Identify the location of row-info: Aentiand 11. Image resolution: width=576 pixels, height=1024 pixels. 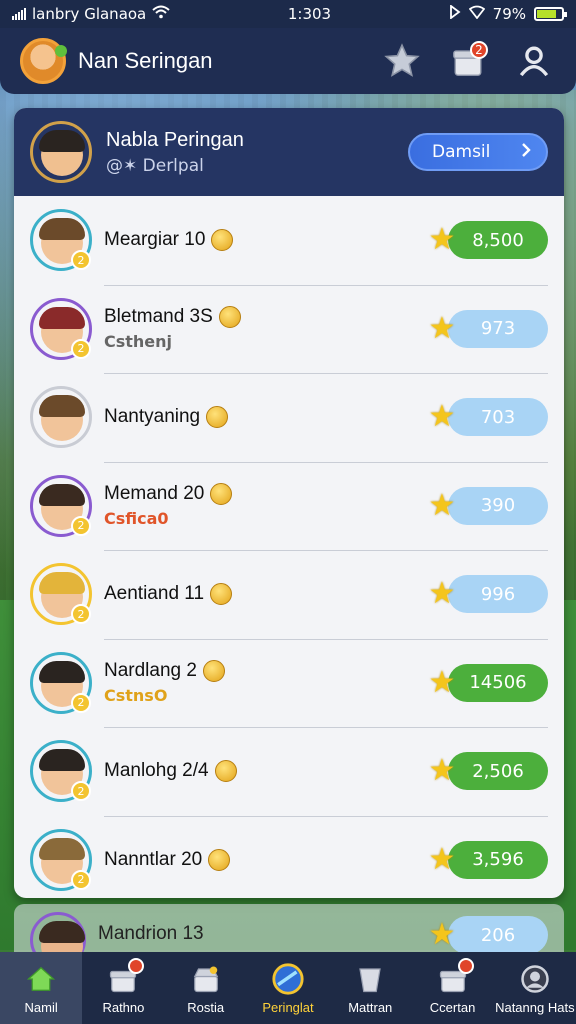
(261, 594).